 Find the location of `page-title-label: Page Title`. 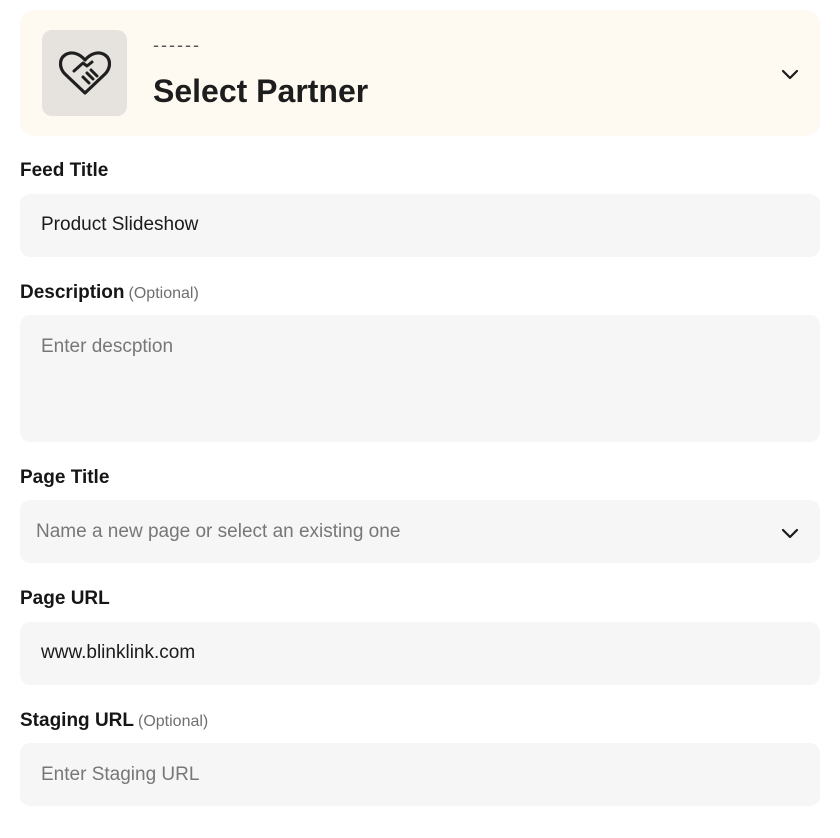

page-title-label: Page Title is located at coordinates (64, 478).